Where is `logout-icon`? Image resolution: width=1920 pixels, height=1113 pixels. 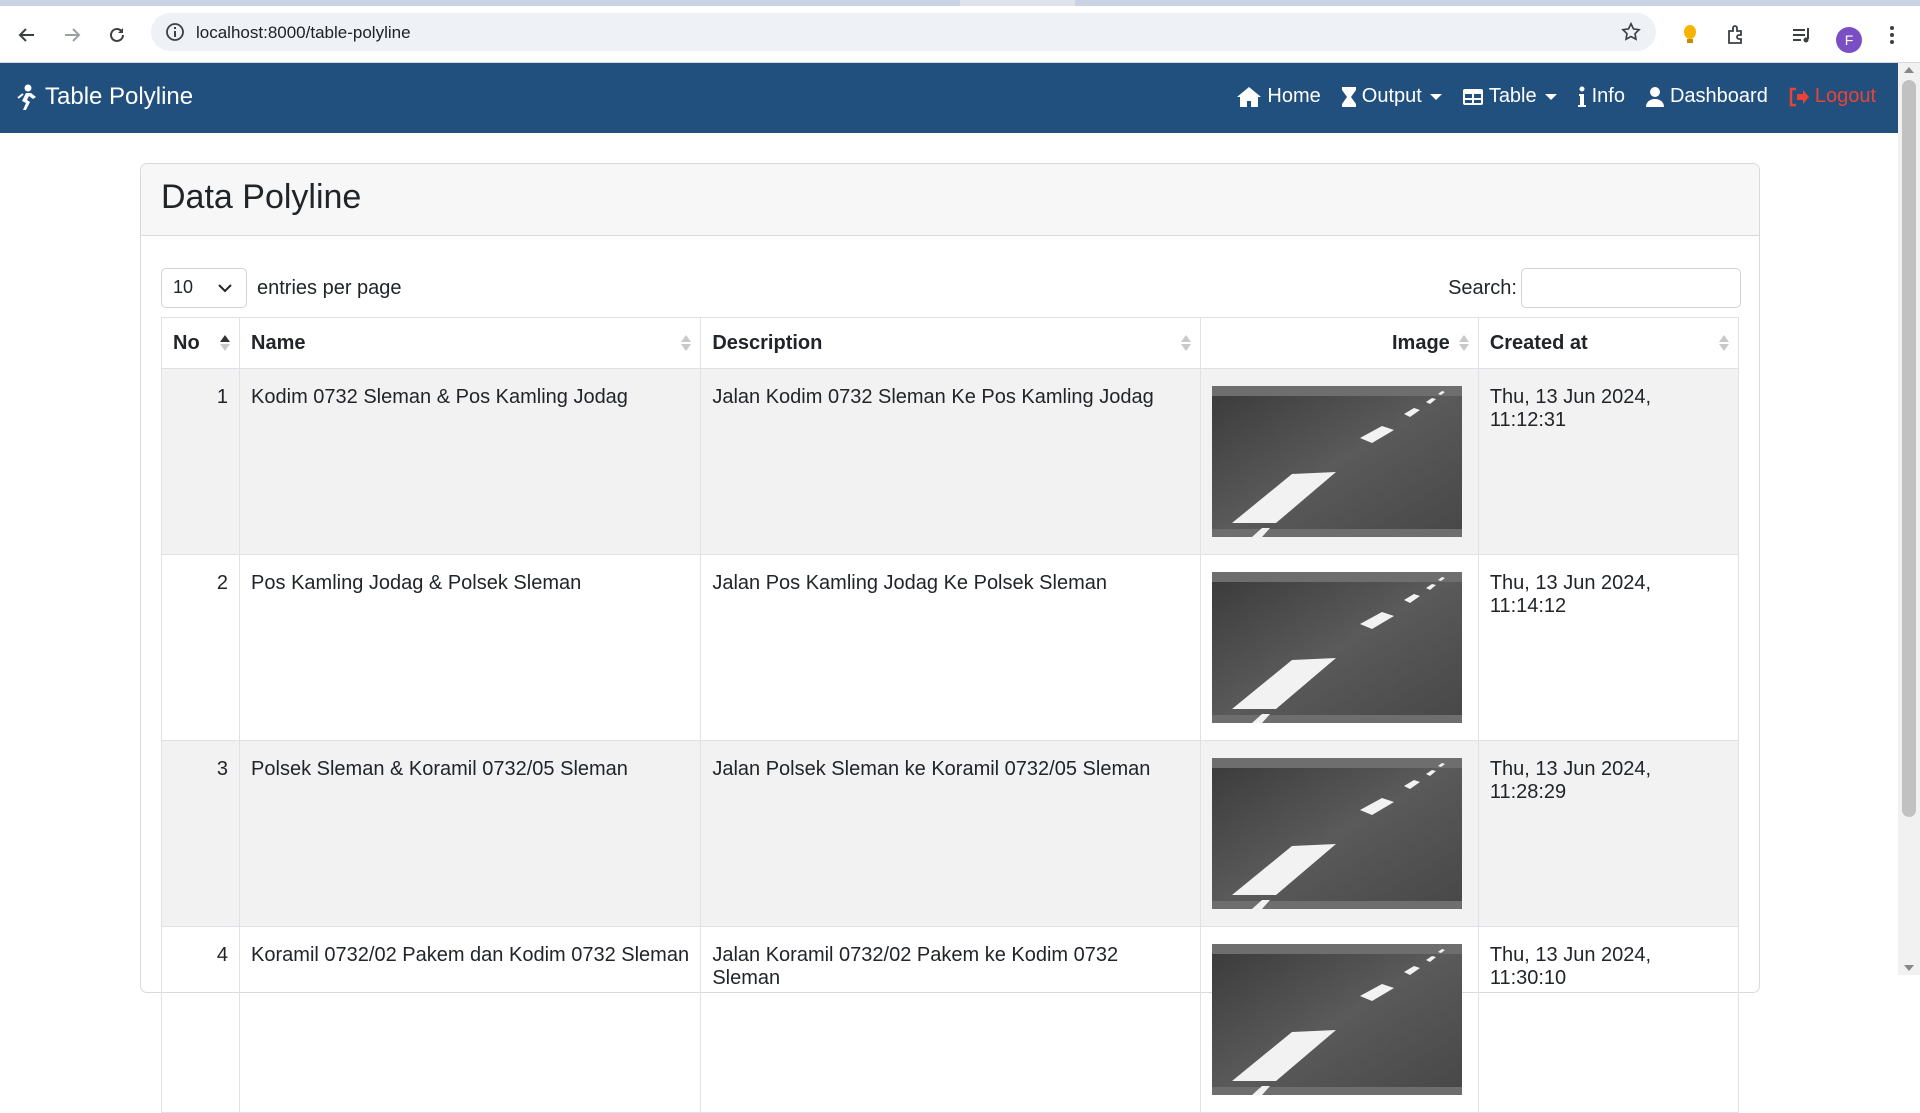
logout-icon is located at coordinates (1799, 96).